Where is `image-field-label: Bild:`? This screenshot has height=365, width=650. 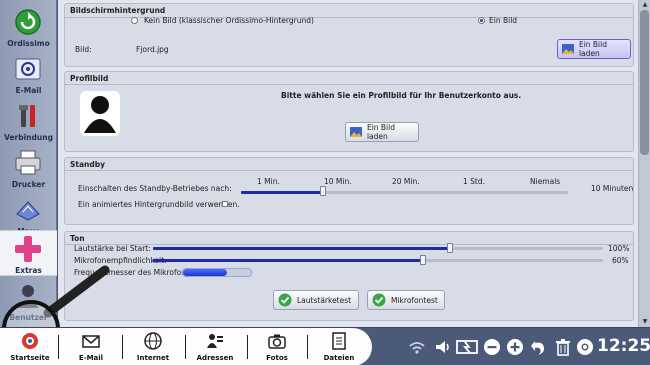 image-field-label: Bild: is located at coordinates (83, 49).